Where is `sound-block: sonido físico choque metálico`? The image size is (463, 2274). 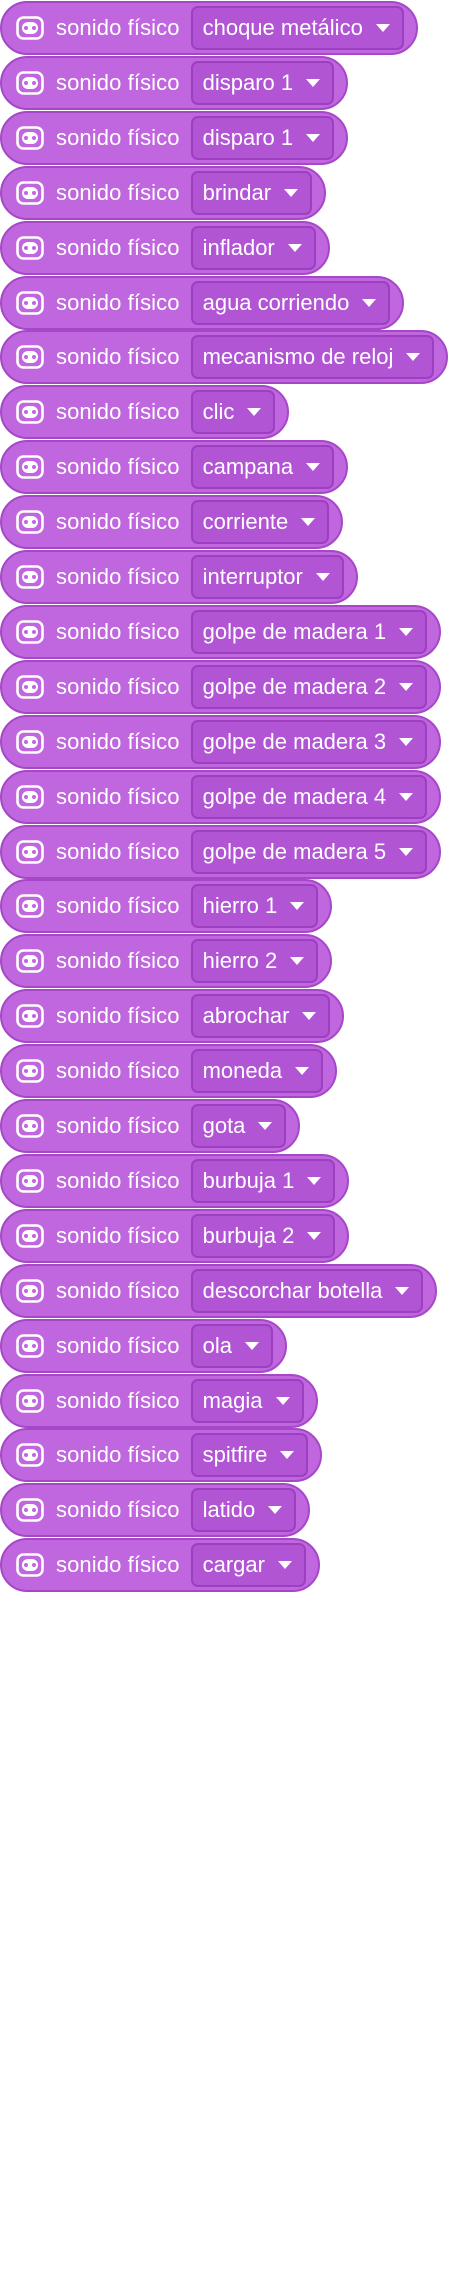 sound-block: sonido físico choque metálico is located at coordinates (209, 28).